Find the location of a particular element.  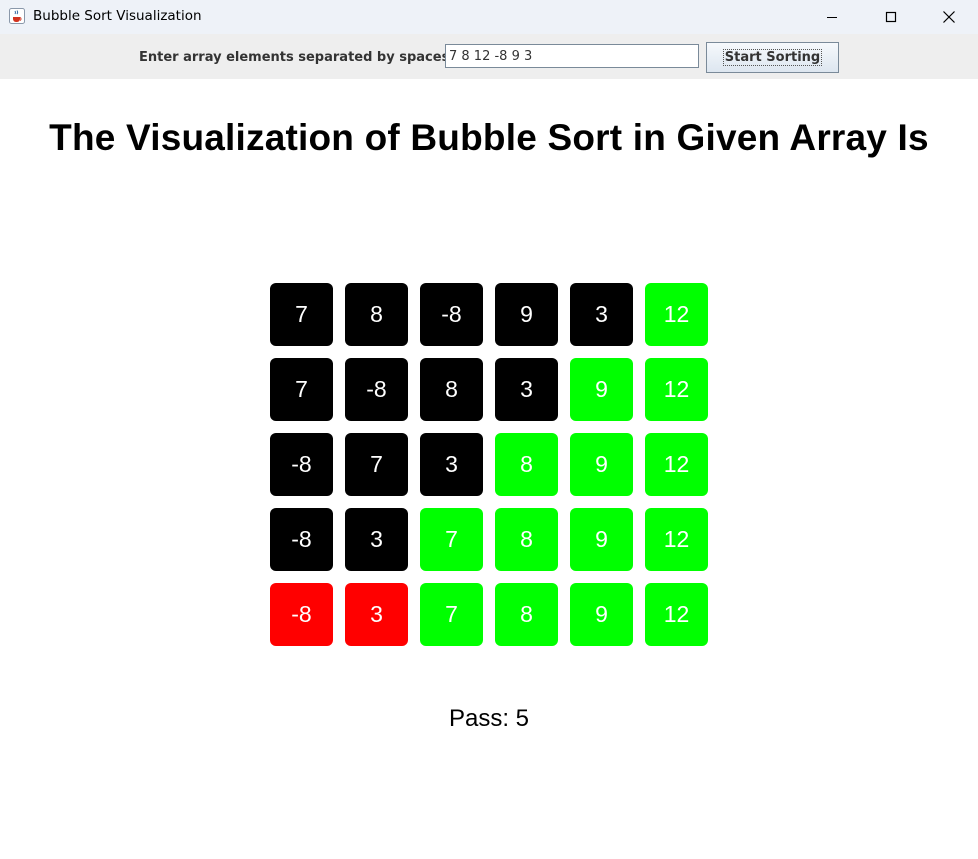

start-sorting-label: Start Sorting is located at coordinates (772, 57).